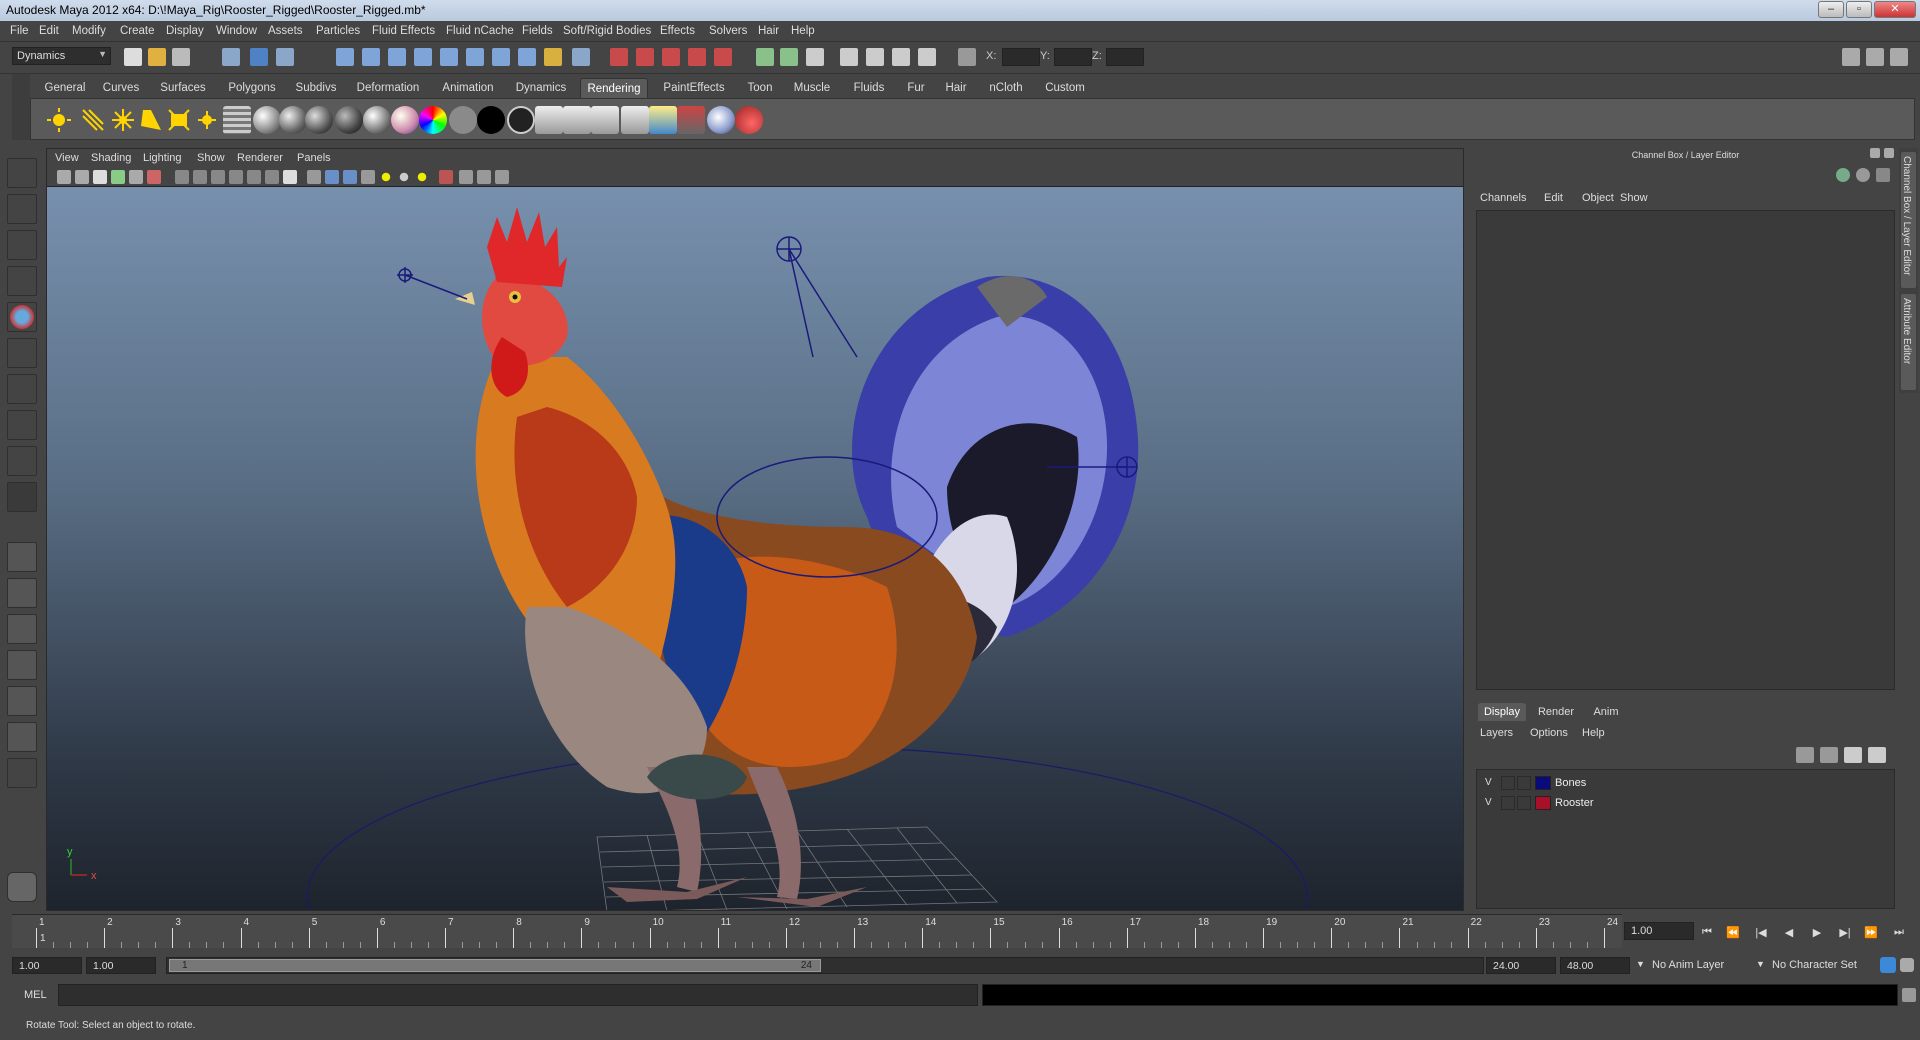 This screenshot has width=1920, height=1040. Describe the element at coordinates (723, 57) in the screenshot. I see `make-live-icon` at that location.